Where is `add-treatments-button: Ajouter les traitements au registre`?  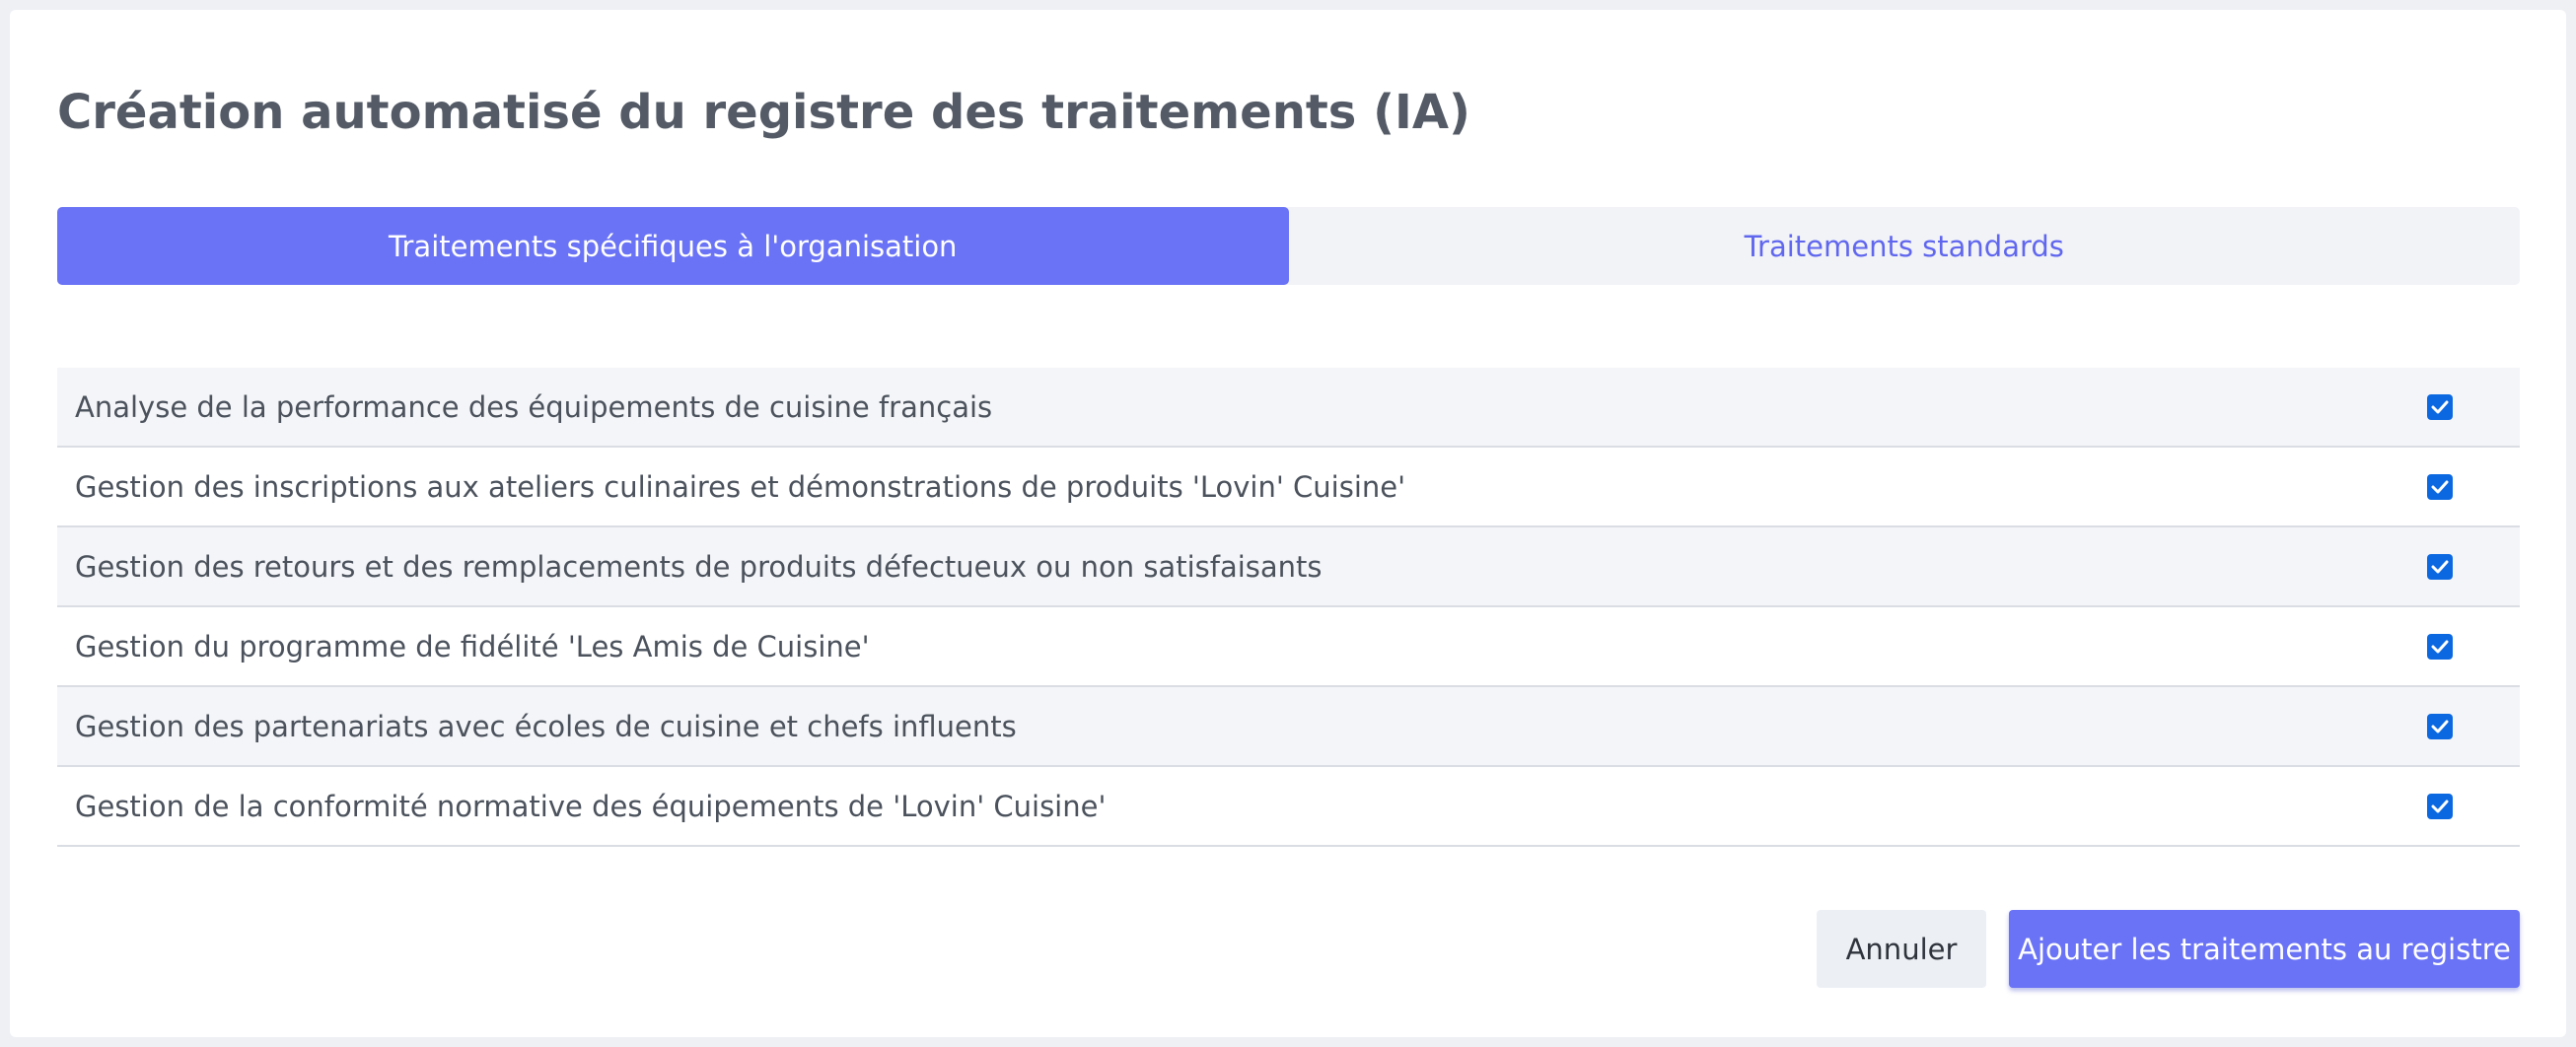
add-treatments-button: Ajouter les traitements au registre is located at coordinates (2265, 949).